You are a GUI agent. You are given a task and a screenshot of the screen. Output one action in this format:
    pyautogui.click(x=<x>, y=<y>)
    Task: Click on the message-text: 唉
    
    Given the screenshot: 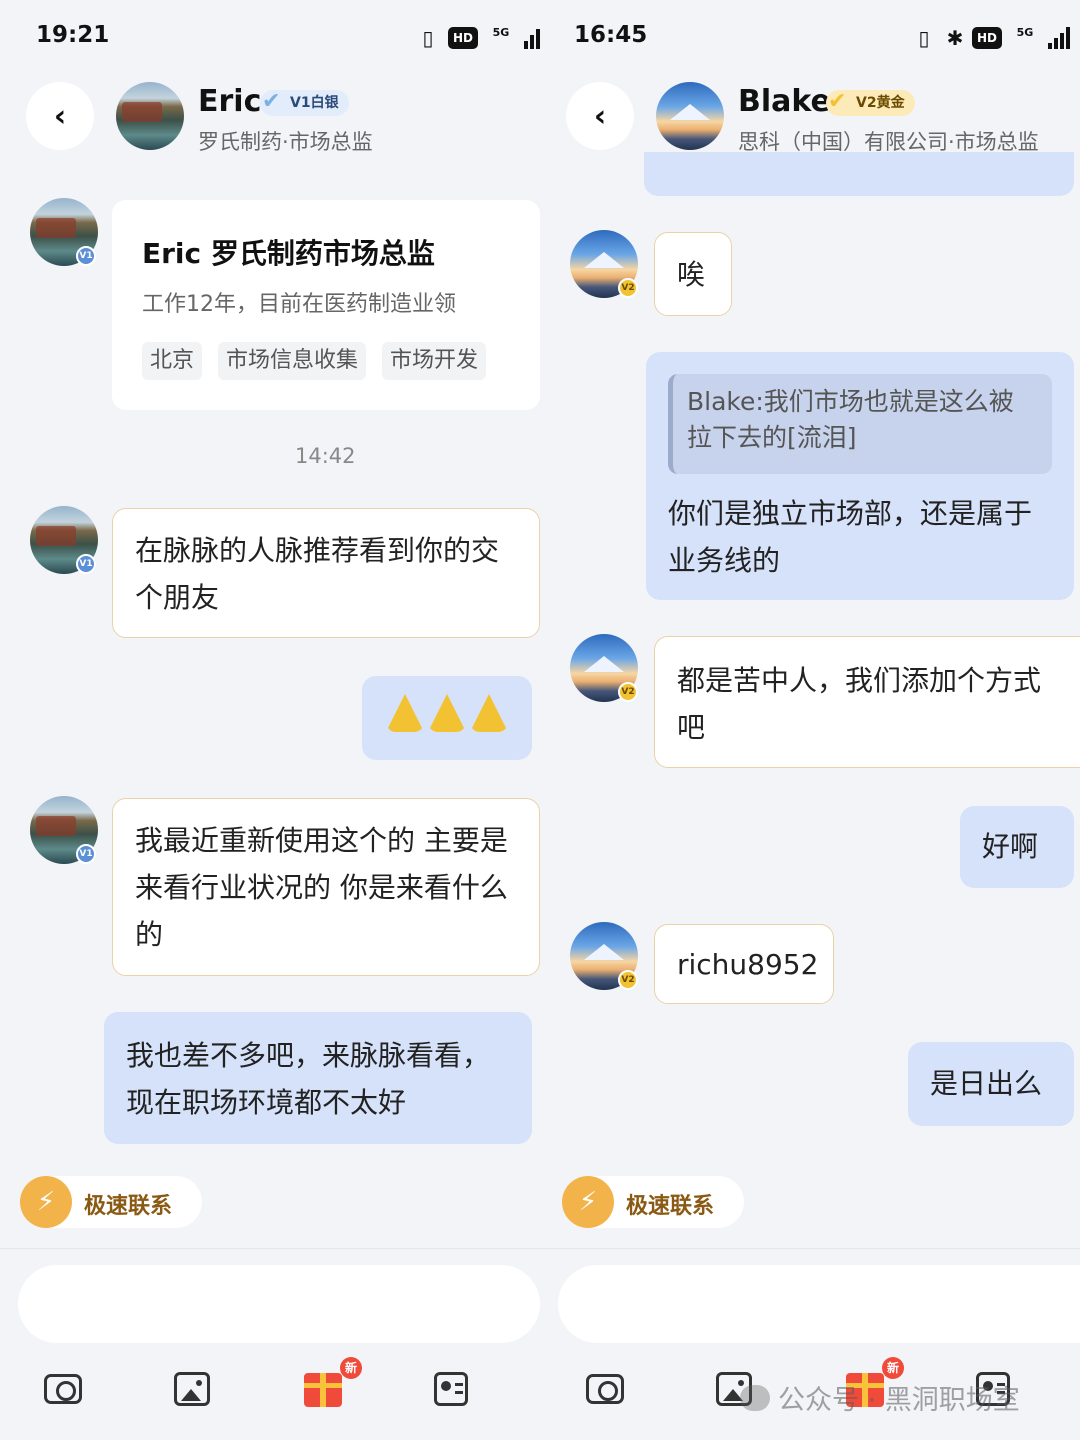 What is the action you would take?
    pyautogui.click(x=691, y=274)
    